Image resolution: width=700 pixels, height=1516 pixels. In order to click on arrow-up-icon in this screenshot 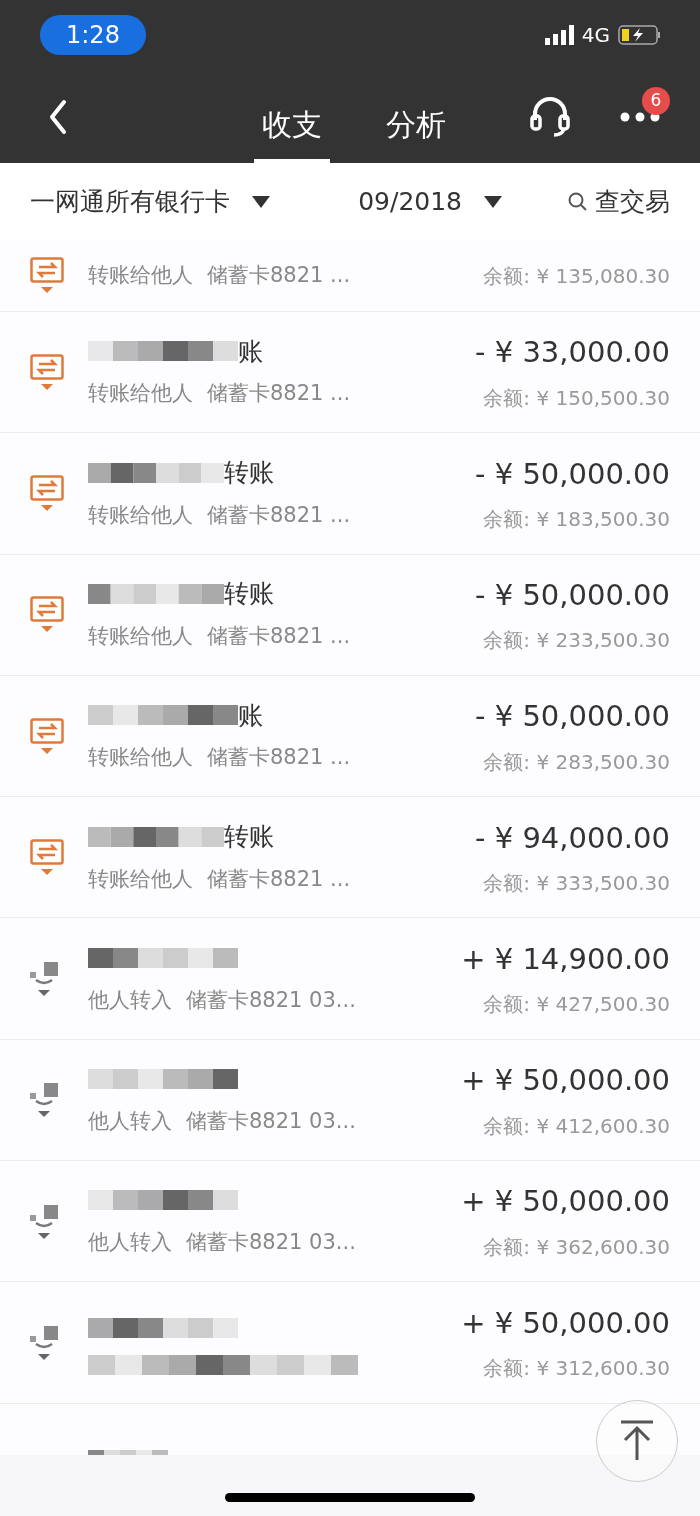, I will do `click(637, 1441)`.